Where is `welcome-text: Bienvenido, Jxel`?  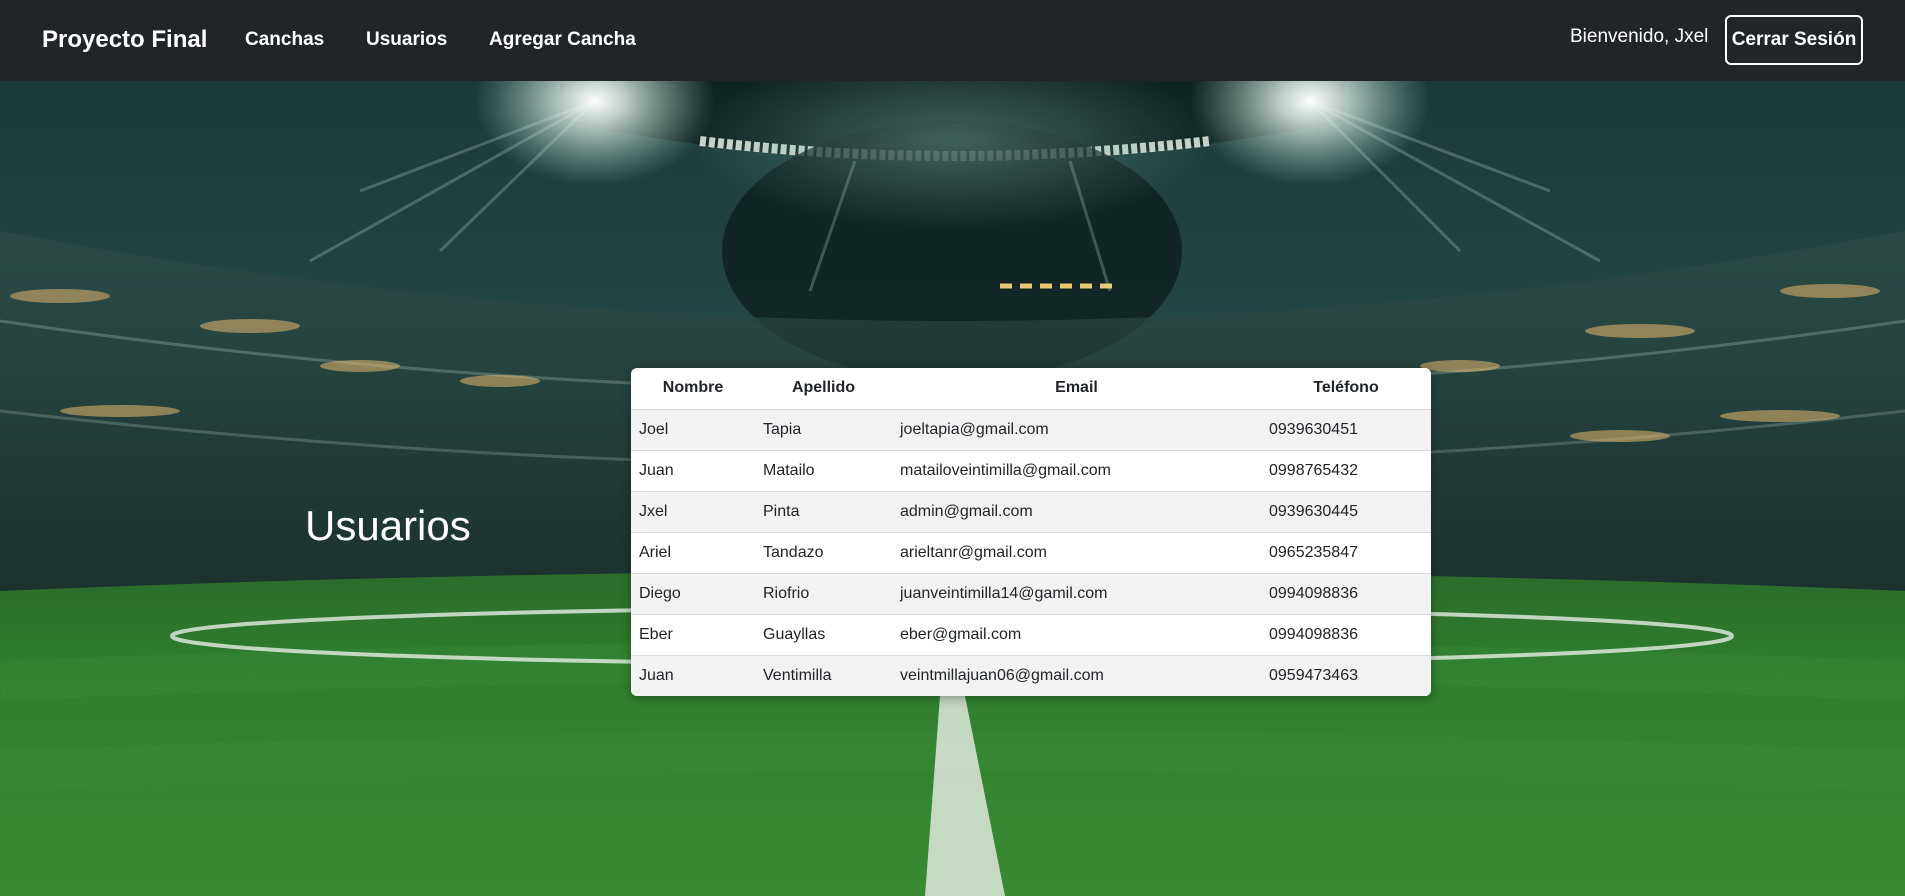
welcome-text: Bienvenido, Jxel is located at coordinates (1639, 36).